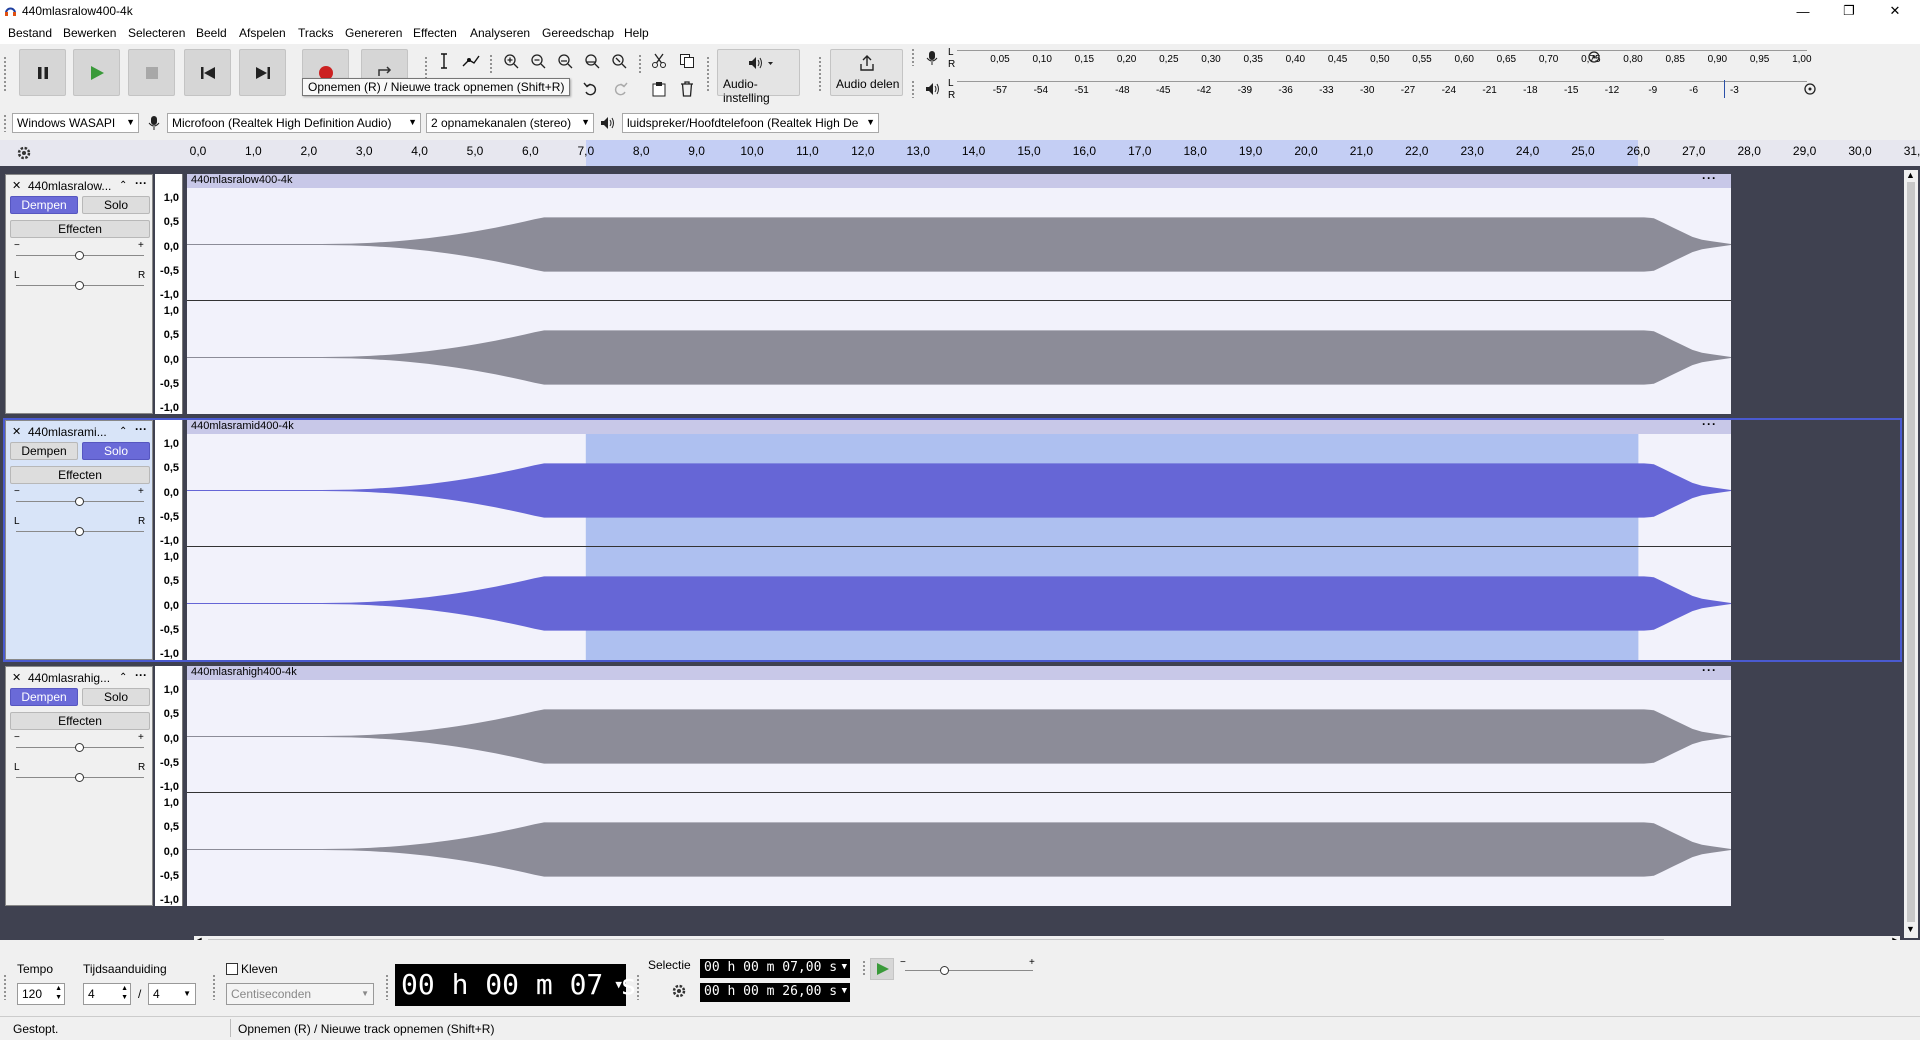 The image size is (1920, 1040). Describe the element at coordinates (516, 985) in the screenshot. I see `time-display: 00 h 00 m 07 s ▼` at that location.